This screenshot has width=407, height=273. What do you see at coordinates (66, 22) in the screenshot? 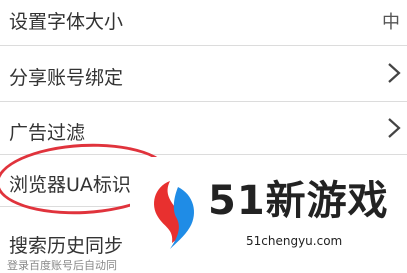
I see `setting-label-font-size: 设置字体大小` at bounding box center [66, 22].